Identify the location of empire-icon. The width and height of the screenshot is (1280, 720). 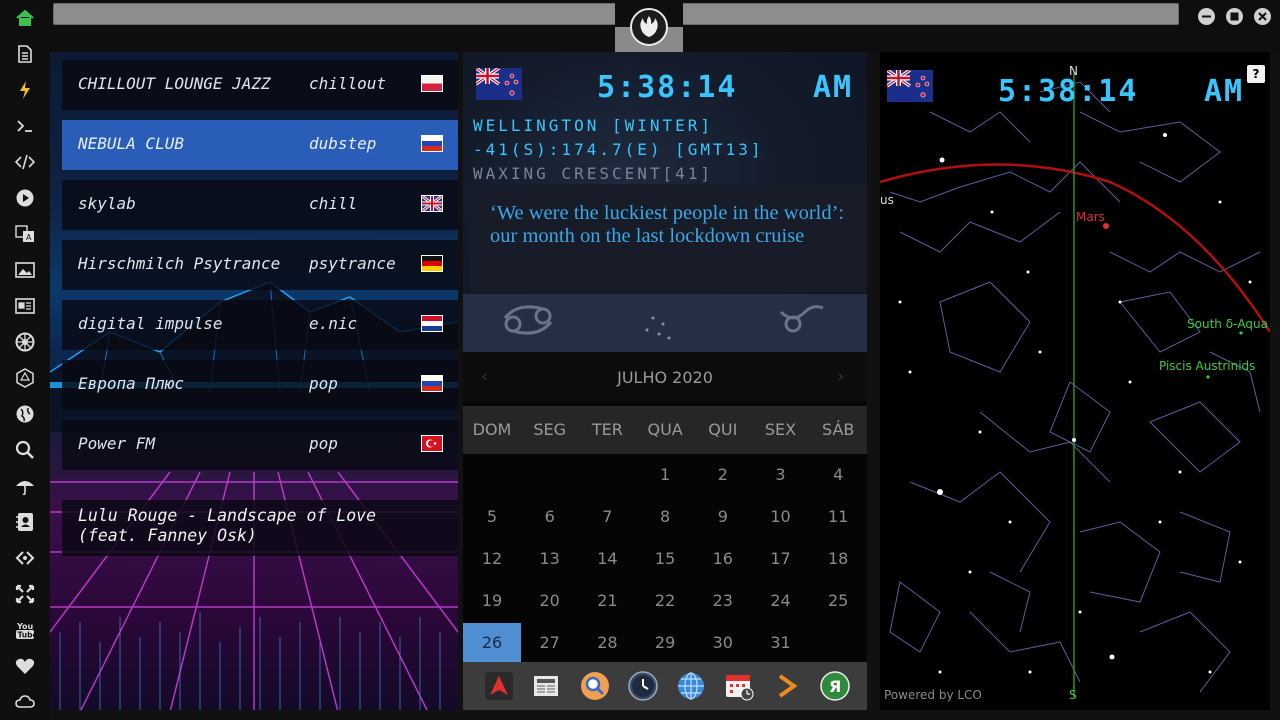
(25, 342).